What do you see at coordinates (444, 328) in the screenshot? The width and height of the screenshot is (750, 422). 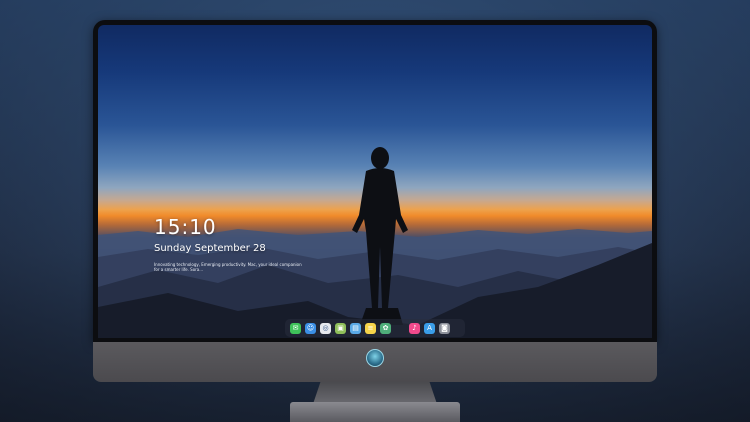 I see `camera-icon: ◙` at bounding box center [444, 328].